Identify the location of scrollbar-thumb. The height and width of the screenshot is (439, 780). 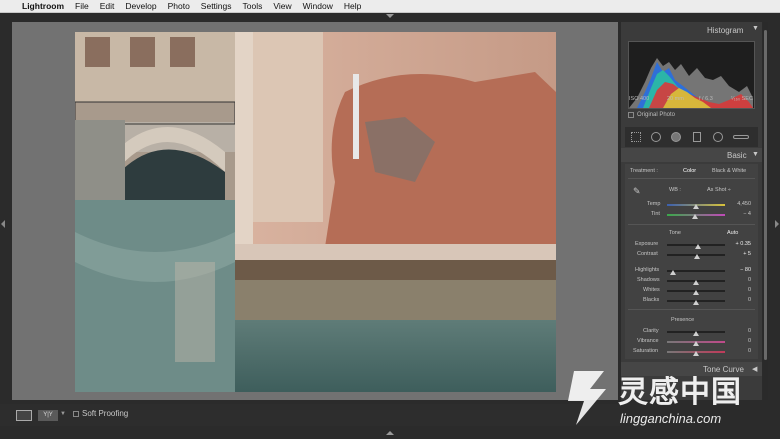
(765, 195).